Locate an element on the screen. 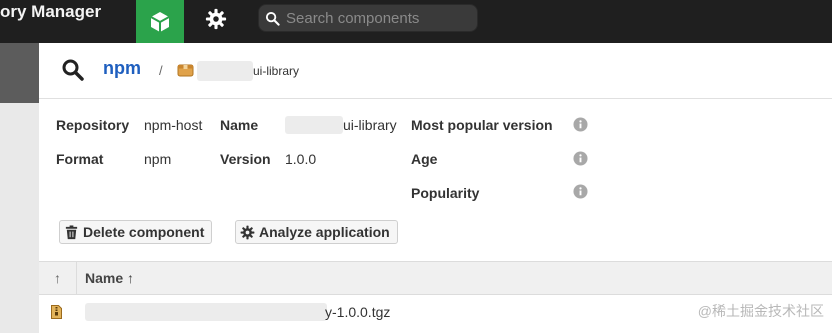  archive-file-icon is located at coordinates (56, 312).